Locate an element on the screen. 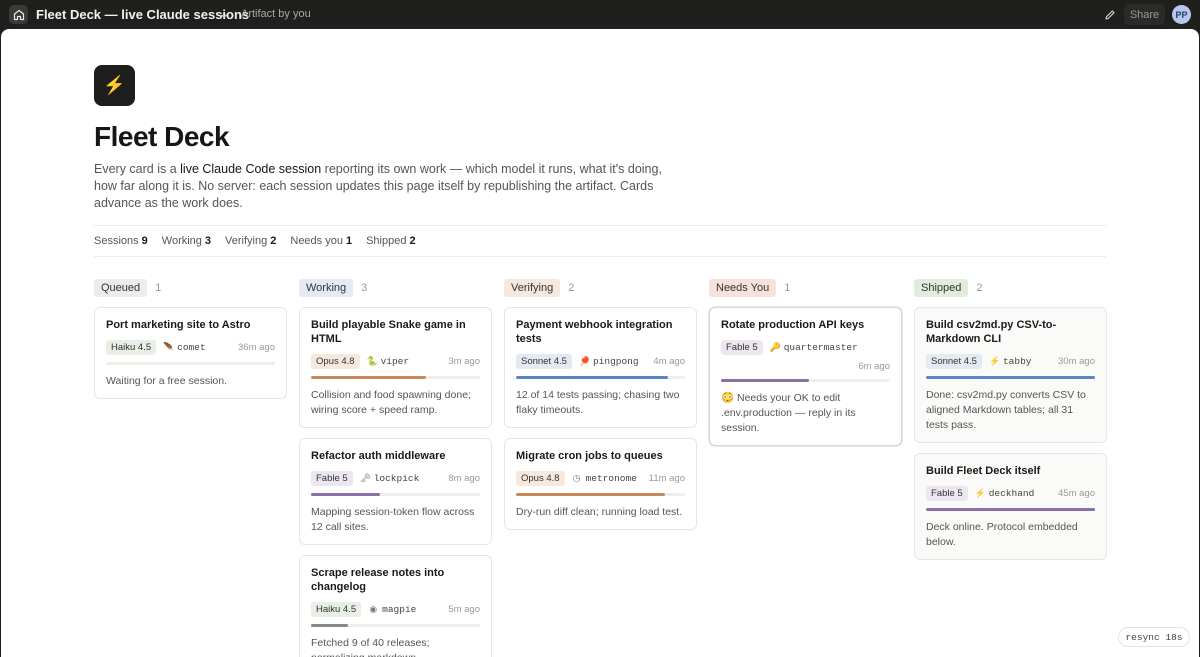 Image resolution: width=1200 pixels, height=657 pixels. intro-highlight: live Claude Code session is located at coordinates (251, 169).